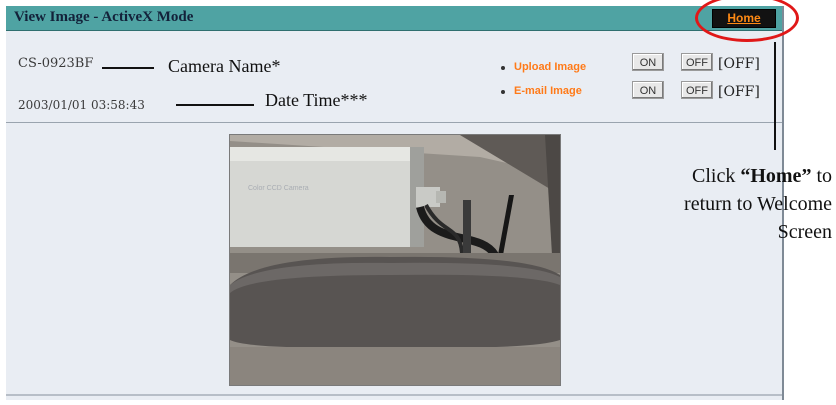  Describe the element at coordinates (716, 176) in the screenshot. I see `callout-click: Click` at that location.